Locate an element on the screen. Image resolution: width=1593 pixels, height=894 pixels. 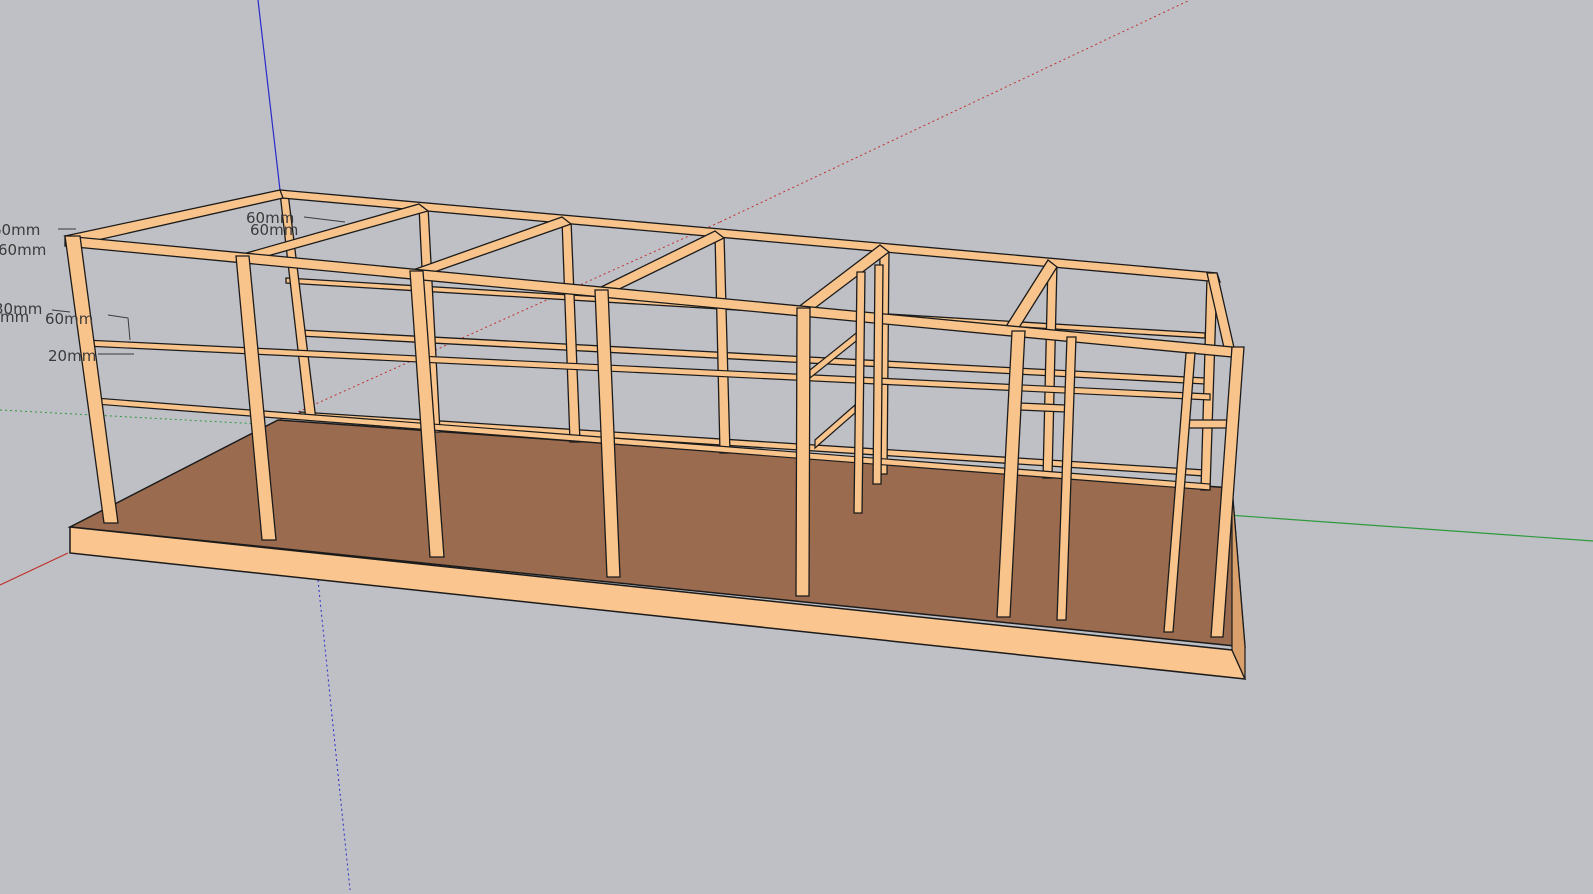
green-axis-solid is located at coordinates (1410, 528).